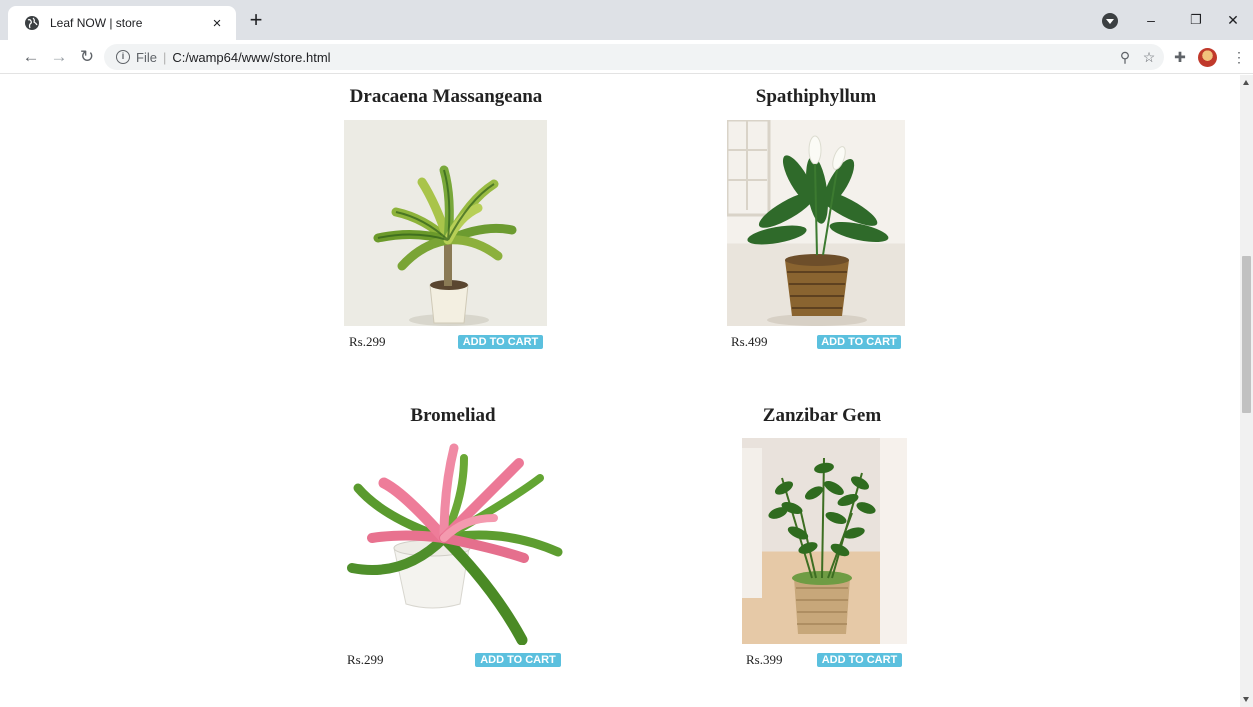 The width and height of the screenshot is (1253, 707). Describe the element at coordinates (1207, 57) in the screenshot. I see `profile-avatar` at that location.